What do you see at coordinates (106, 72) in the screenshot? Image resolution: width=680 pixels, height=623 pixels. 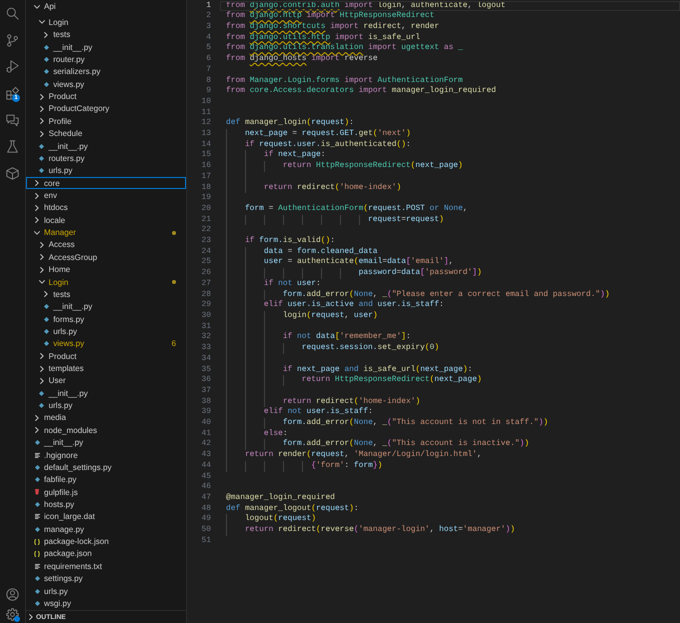 I see `file-item: serializers.py` at bounding box center [106, 72].